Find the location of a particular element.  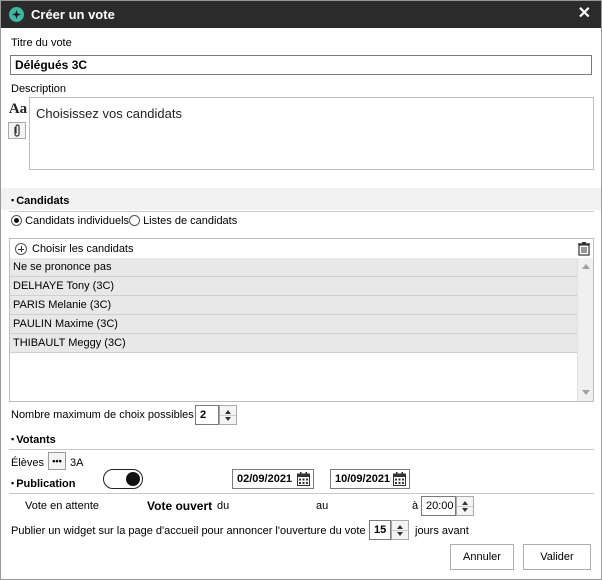

vertical-scrollbar is located at coordinates (585, 329).